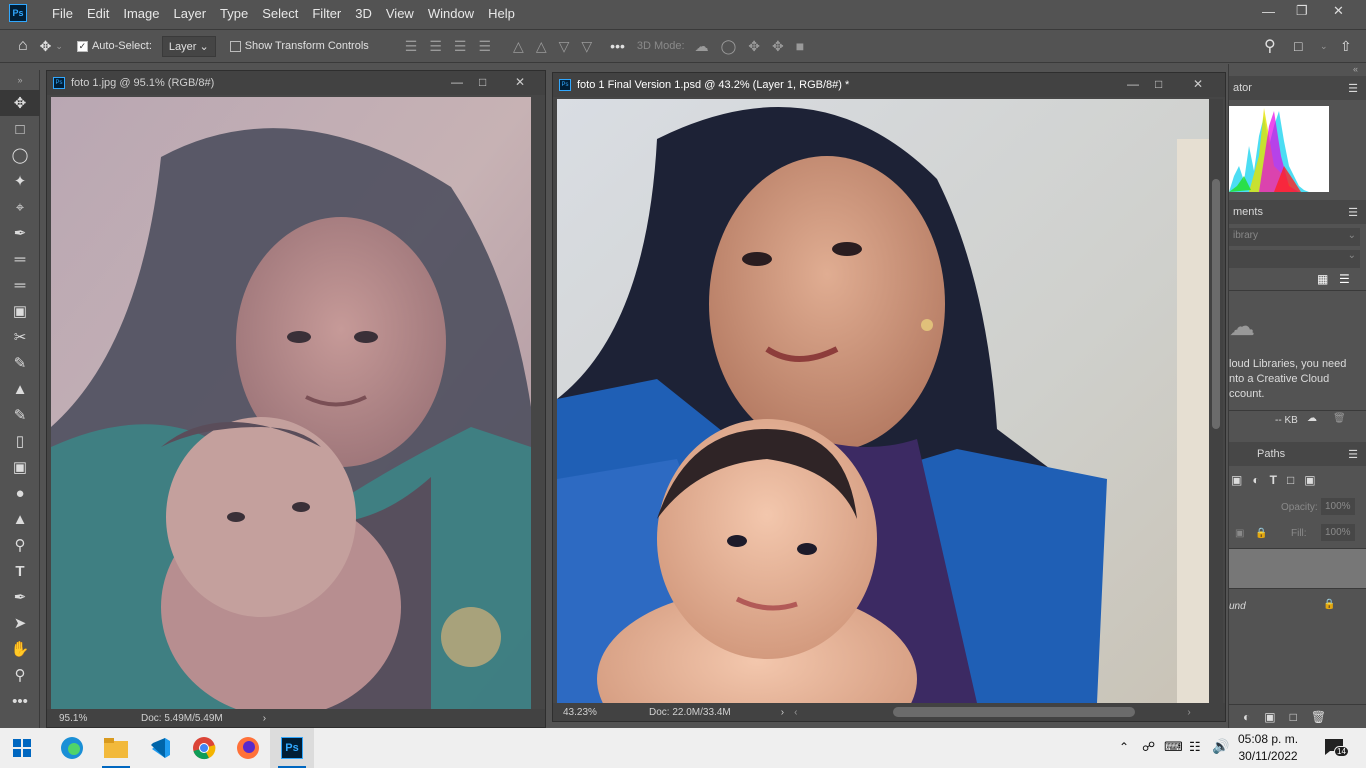 Image resolution: width=1366 pixels, height=768 pixels. What do you see at coordinates (20, 701) in the screenshot?
I see `more-tools-icon: •••` at bounding box center [20, 701].